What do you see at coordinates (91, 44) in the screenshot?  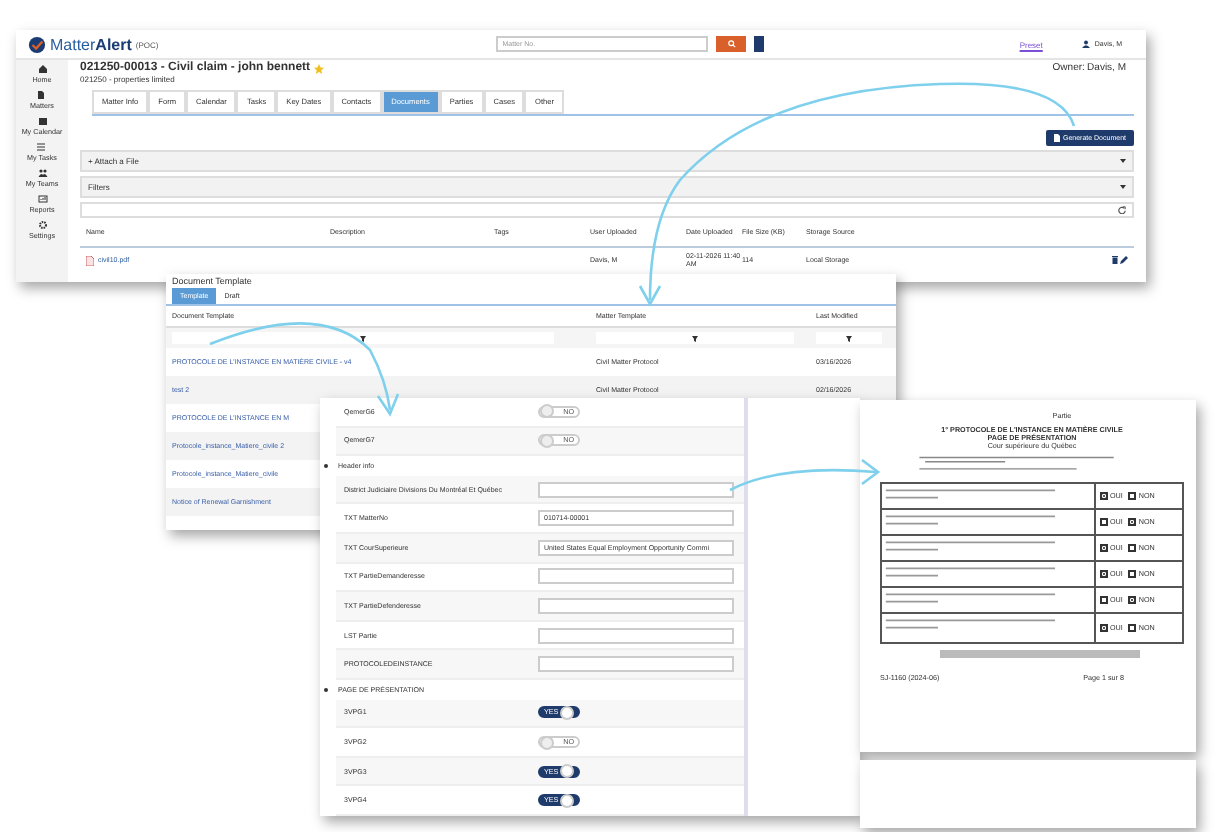 I see `logo-text: MatterAlert` at bounding box center [91, 44].